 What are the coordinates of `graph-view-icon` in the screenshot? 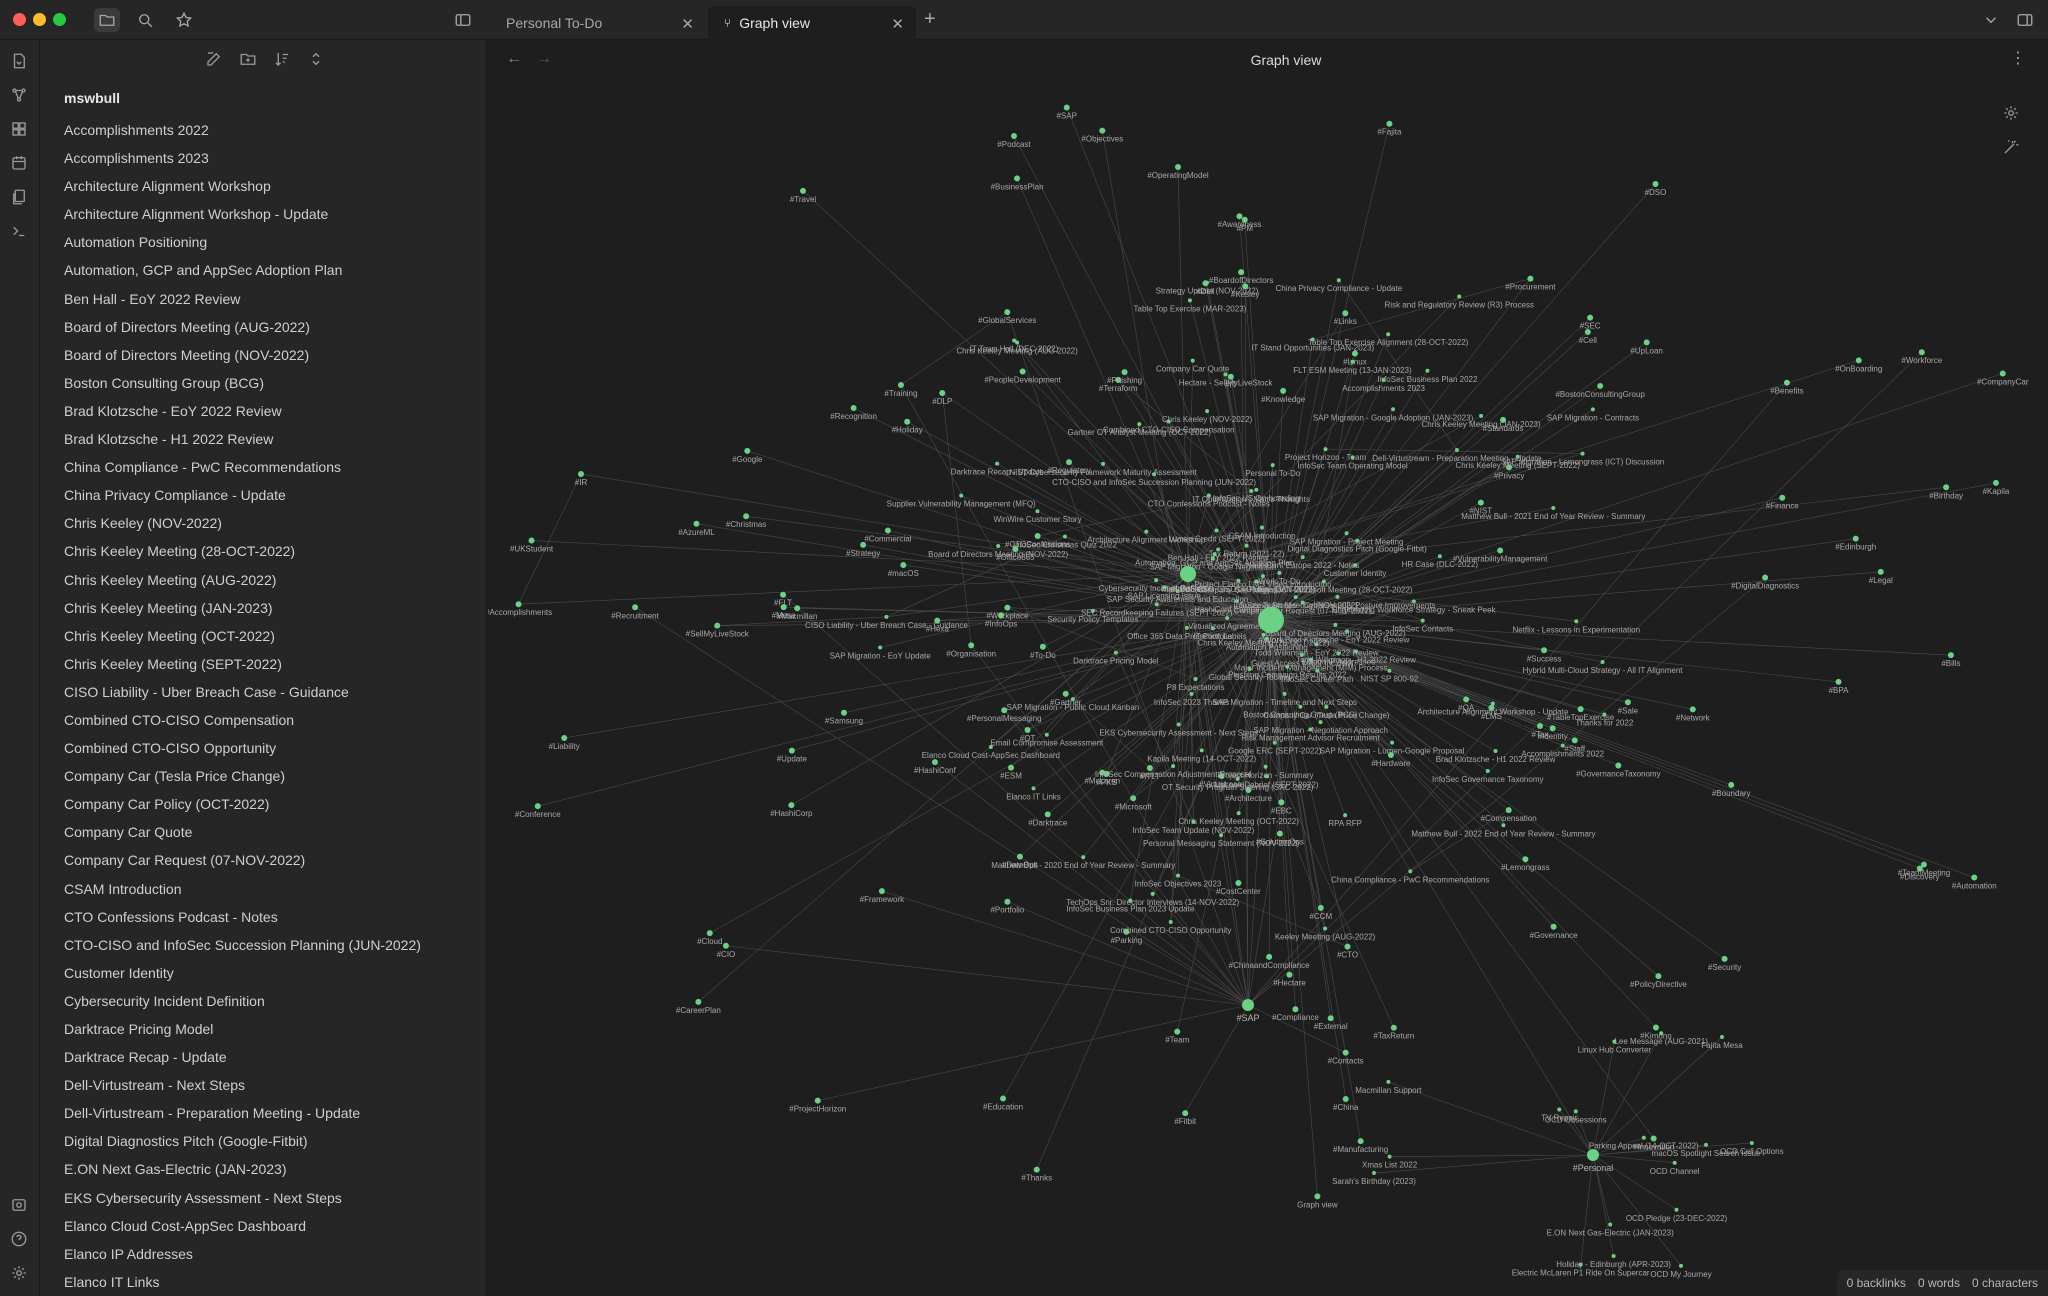 It's located at (20, 96).